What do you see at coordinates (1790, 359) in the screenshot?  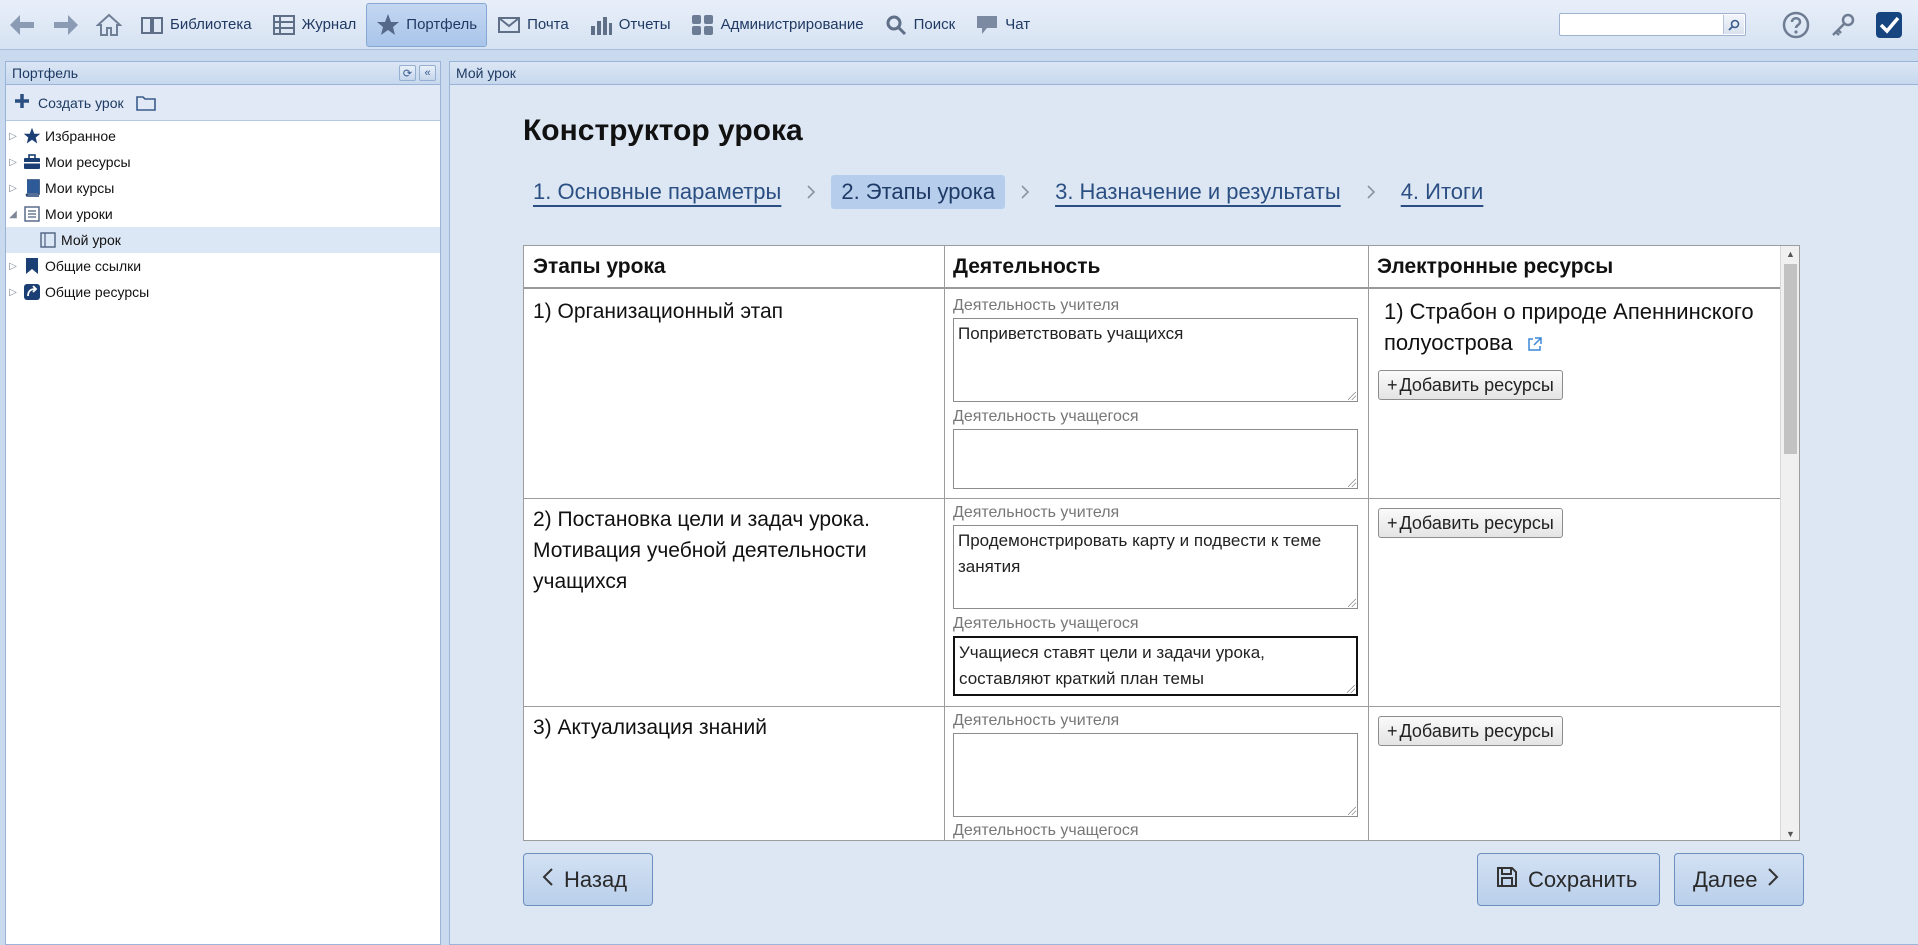 I see `scrollbar-thumb` at bounding box center [1790, 359].